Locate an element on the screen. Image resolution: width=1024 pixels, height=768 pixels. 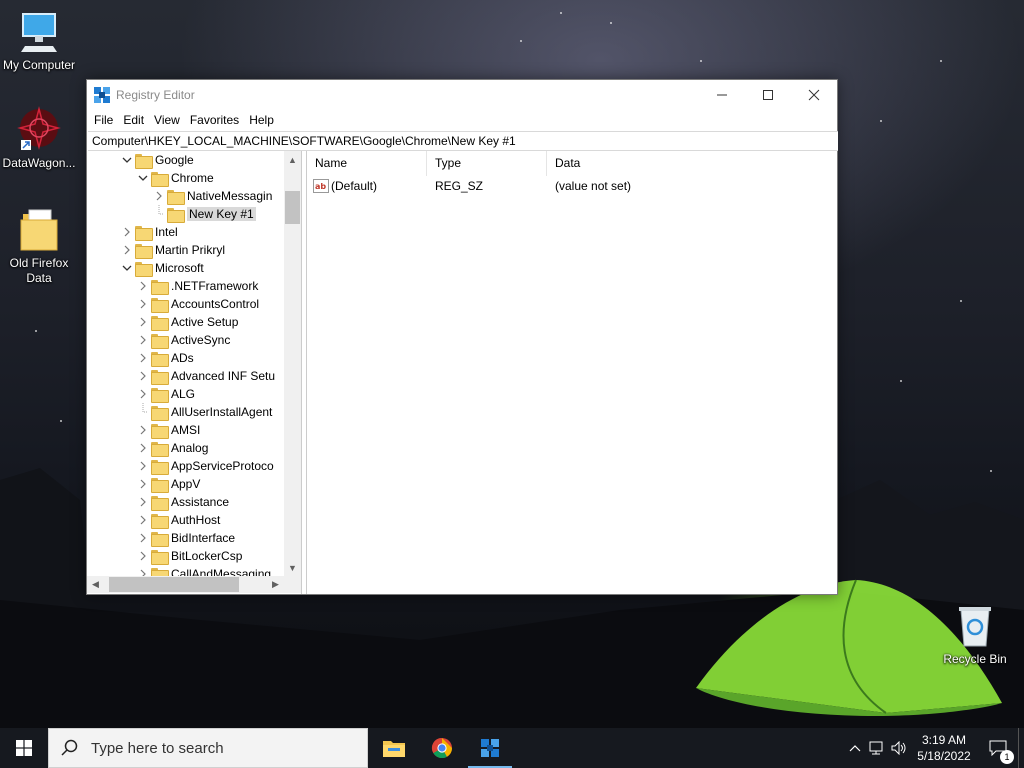
tree-node: Advanced INF Setu is located at coordinates (205, 376).